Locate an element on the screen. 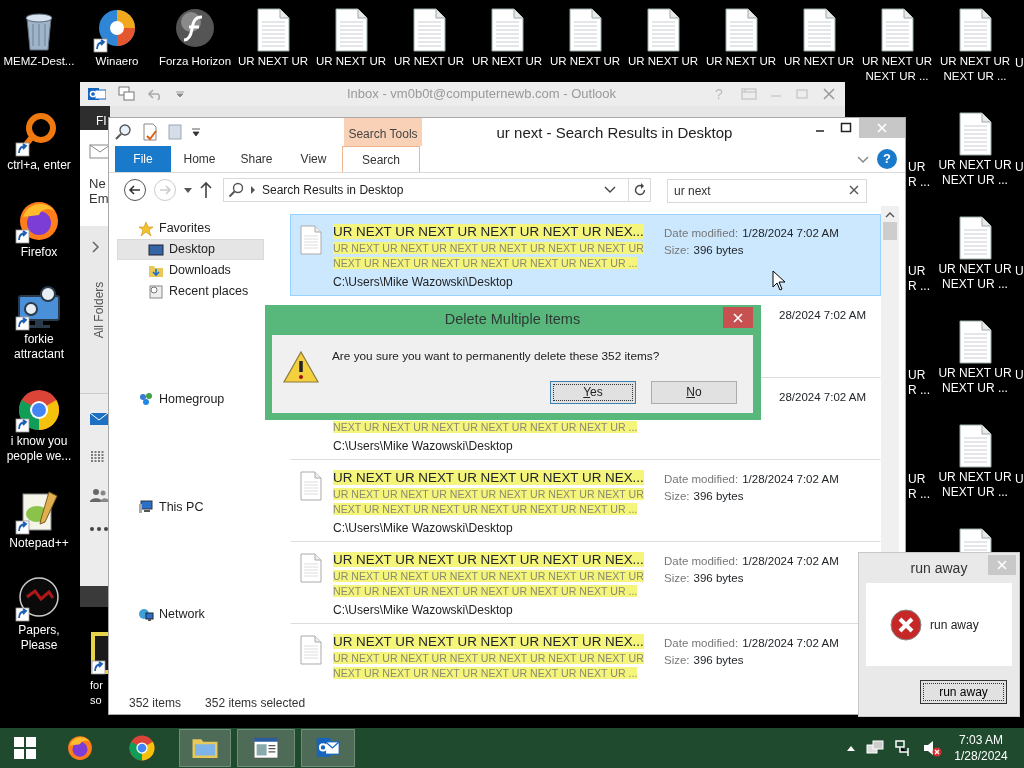  dialog-message: run away is located at coordinates (954, 625).